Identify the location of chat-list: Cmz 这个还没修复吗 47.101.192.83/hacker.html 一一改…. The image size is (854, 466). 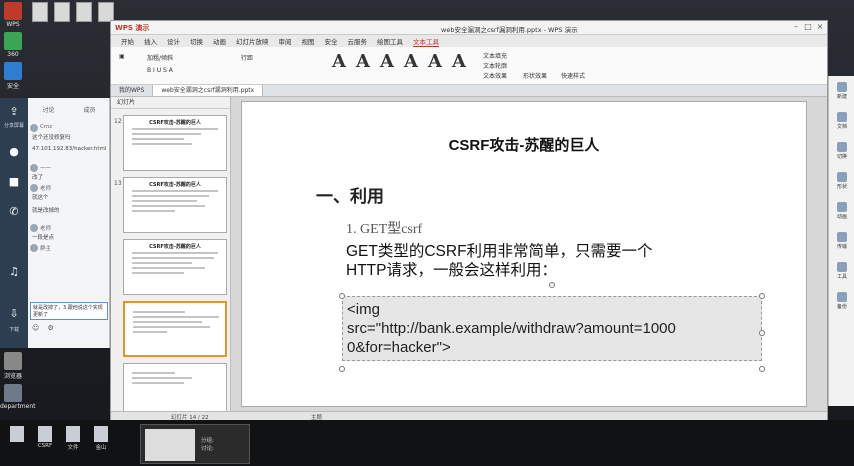
(69, 222).